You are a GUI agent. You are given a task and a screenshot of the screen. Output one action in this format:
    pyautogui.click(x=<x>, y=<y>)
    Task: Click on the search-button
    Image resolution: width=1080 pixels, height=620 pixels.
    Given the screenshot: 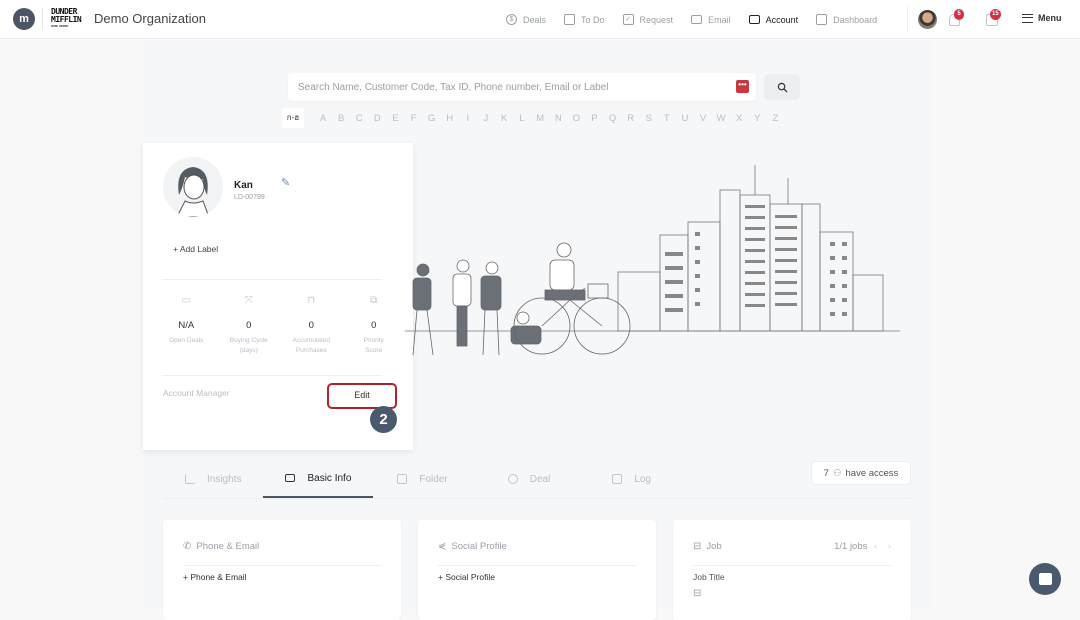 What is the action you would take?
    pyautogui.click(x=782, y=87)
    